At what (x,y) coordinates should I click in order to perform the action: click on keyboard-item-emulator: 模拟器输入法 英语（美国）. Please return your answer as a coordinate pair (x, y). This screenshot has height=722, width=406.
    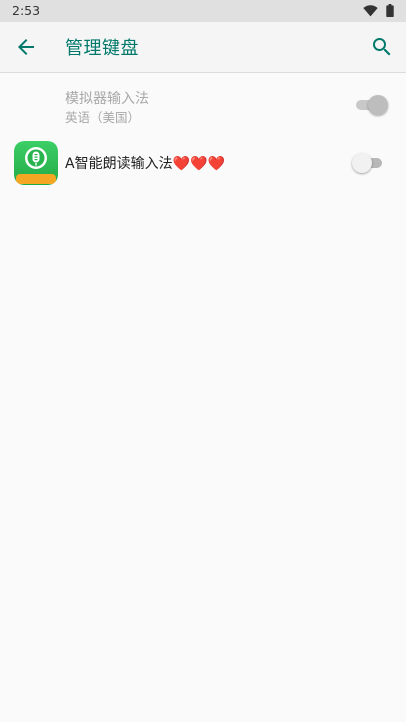
    Looking at the image, I should click on (203, 105).